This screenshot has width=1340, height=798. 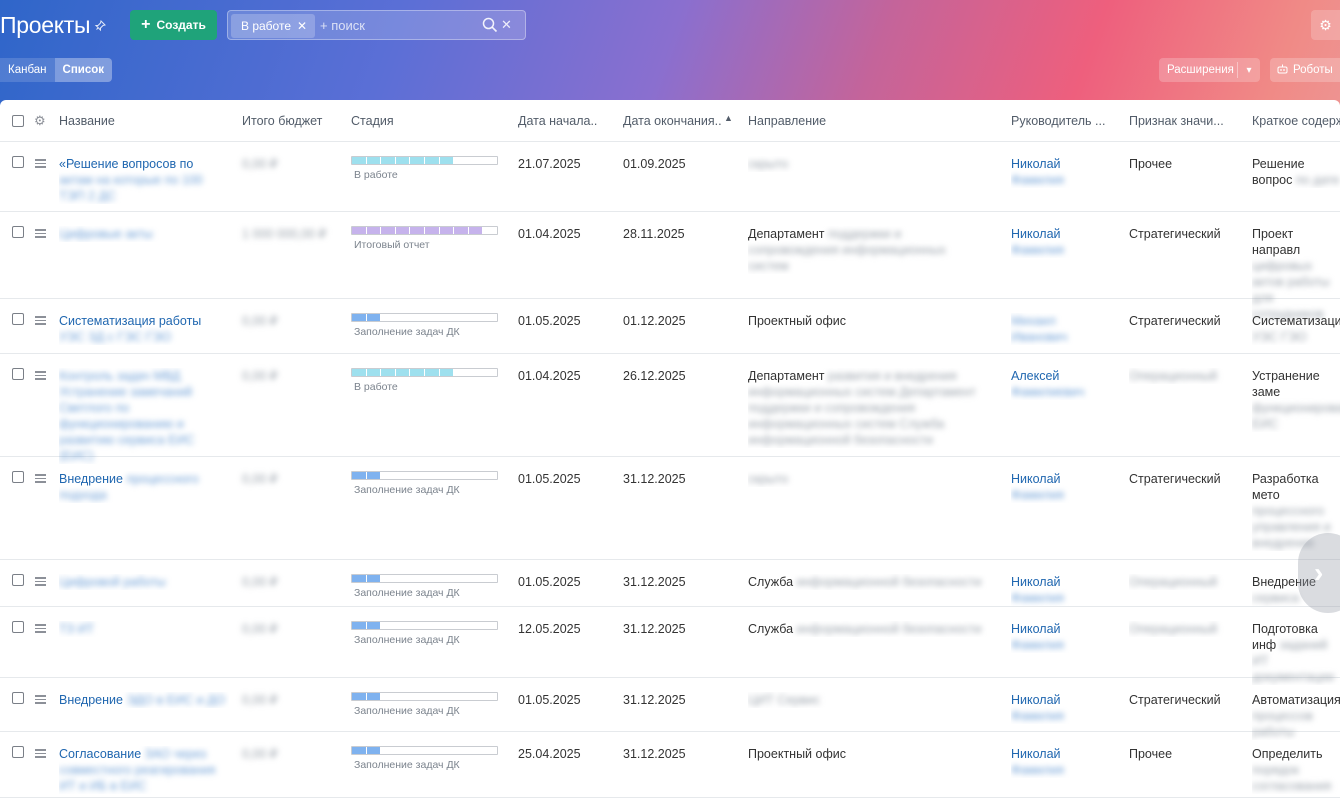 What do you see at coordinates (728, 118) in the screenshot?
I see `sort-asc-icon: ▲` at bounding box center [728, 118].